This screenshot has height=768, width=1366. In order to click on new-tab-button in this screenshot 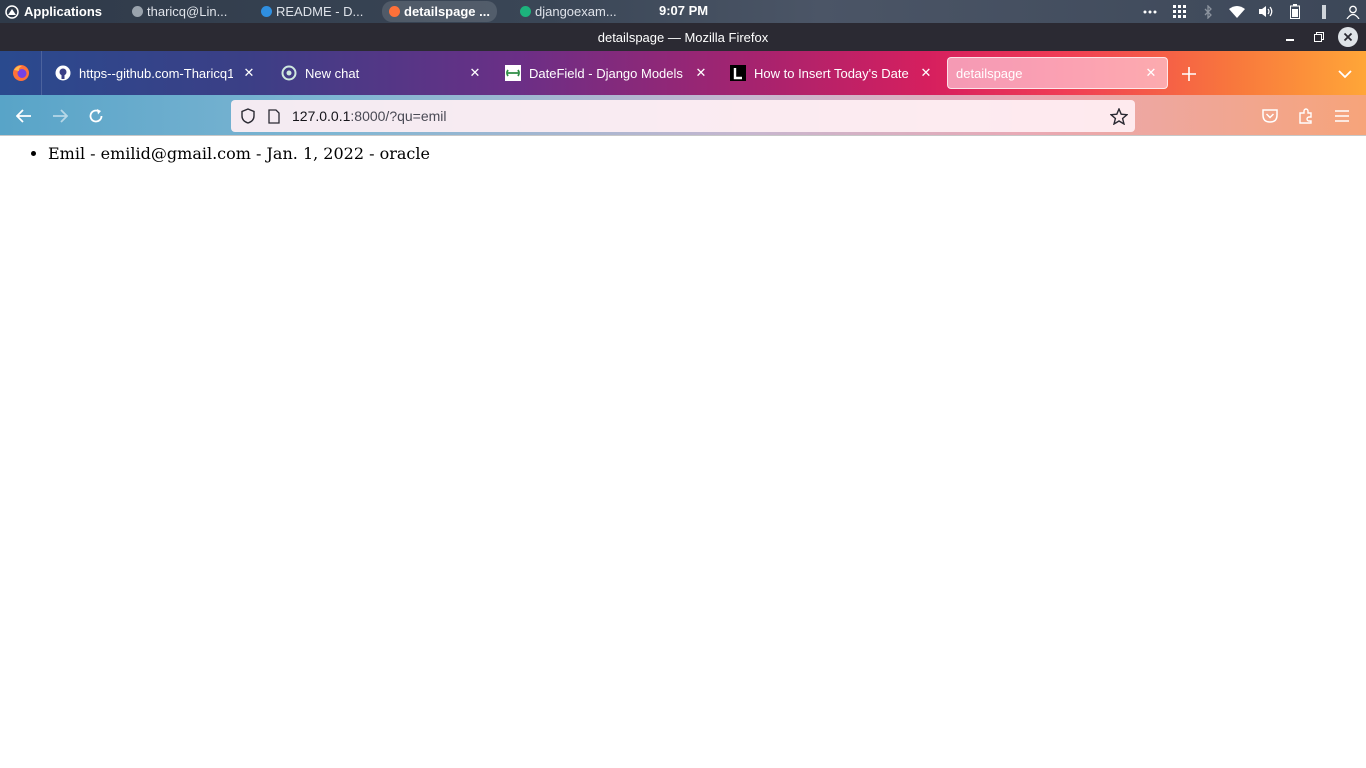, I will do `click(1189, 74)`.